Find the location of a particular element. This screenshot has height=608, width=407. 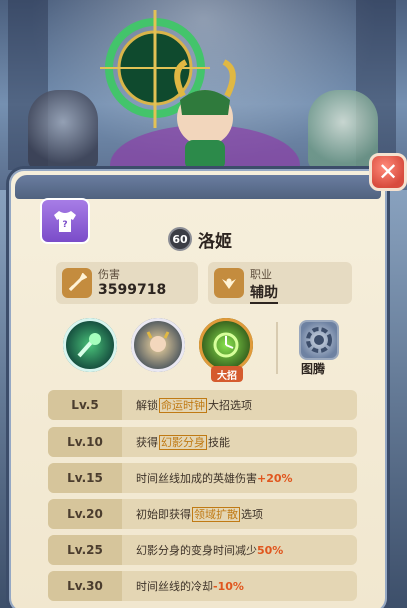

talent-row: Lv.10 获得 幻影分身 技能 is located at coordinates (202, 442).